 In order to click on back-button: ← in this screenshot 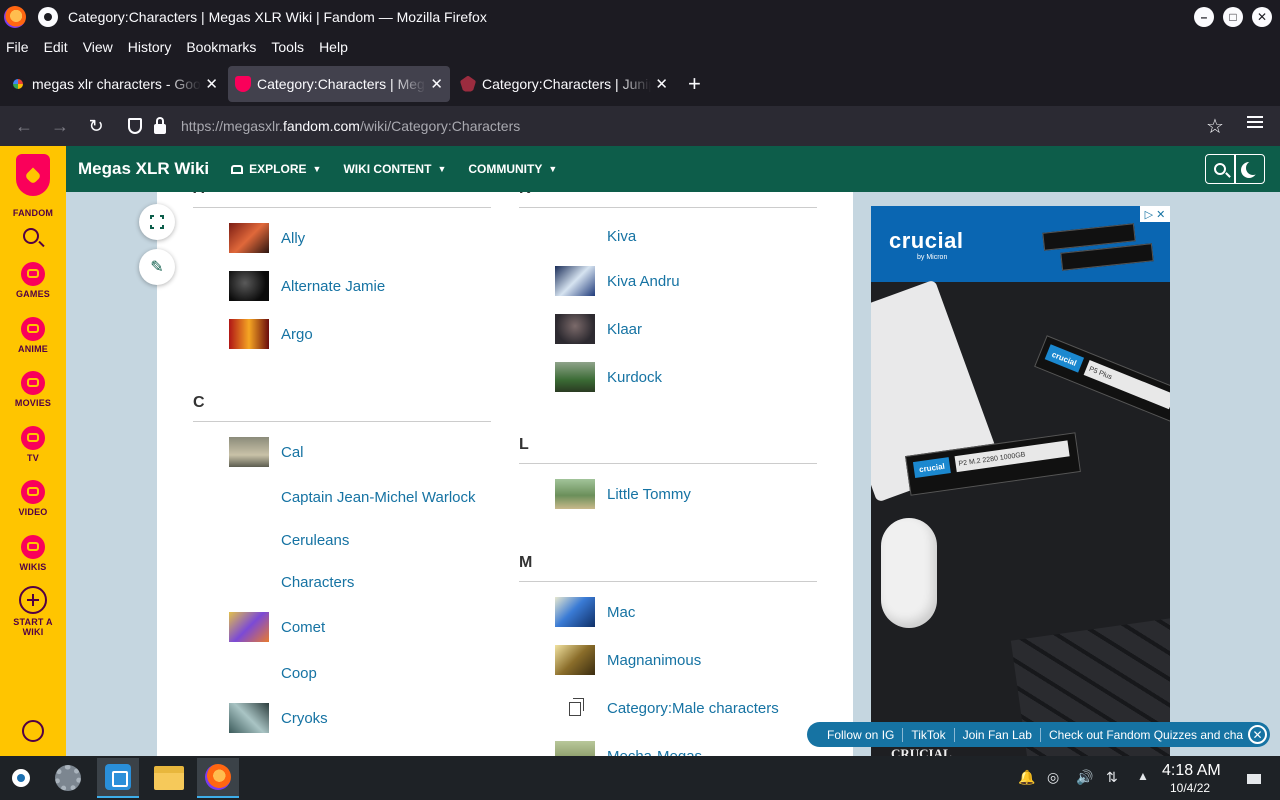, I will do `click(24, 126)`.